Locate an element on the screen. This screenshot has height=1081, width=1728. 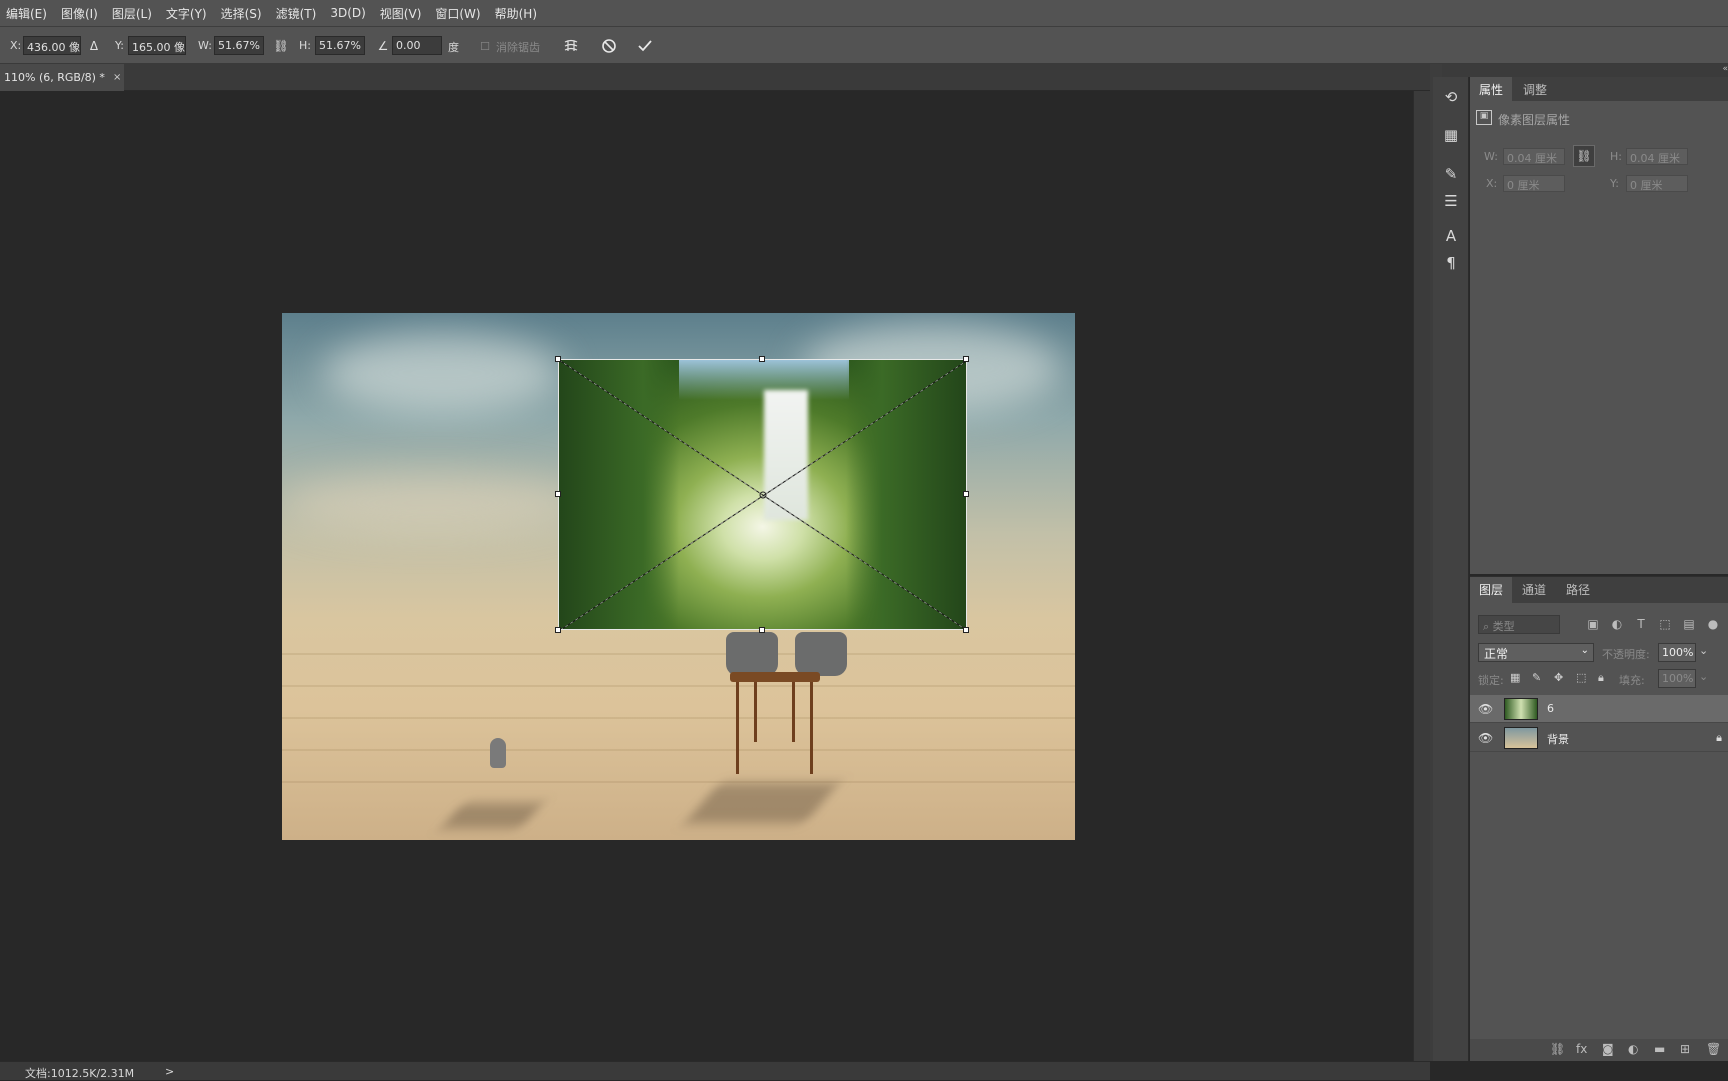
menu-3d: 3D(D) is located at coordinates (347, 13).